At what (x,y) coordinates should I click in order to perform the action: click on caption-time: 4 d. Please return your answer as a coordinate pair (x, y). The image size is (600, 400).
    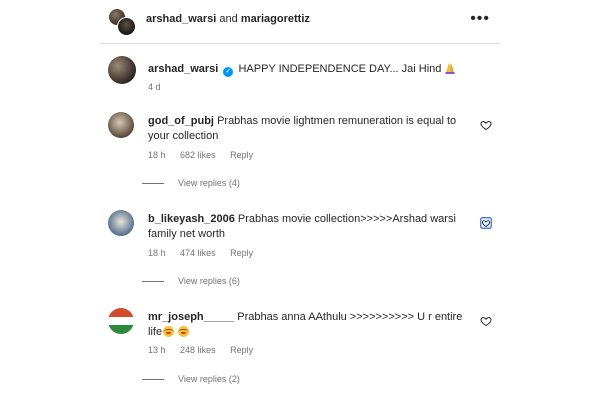
    Looking at the image, I should click on (154, 87).